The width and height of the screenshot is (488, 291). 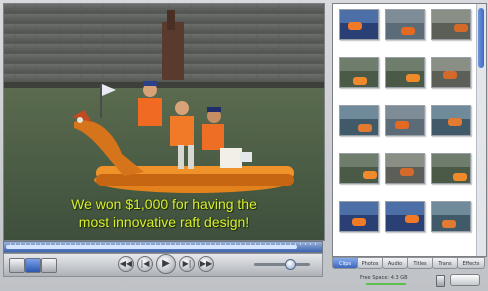 I want to click on pane-tabs: Clips Photos Audio Titles Trans Effects, so click(x=409, y=263).